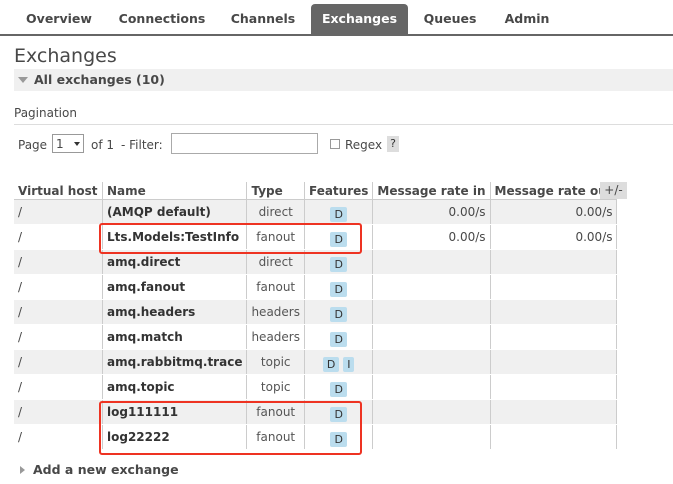 This screenshot has width=673, height=484. Describe the element at coordinates (175, 191) in the screenshot. I see `col-name: Name` at that location.